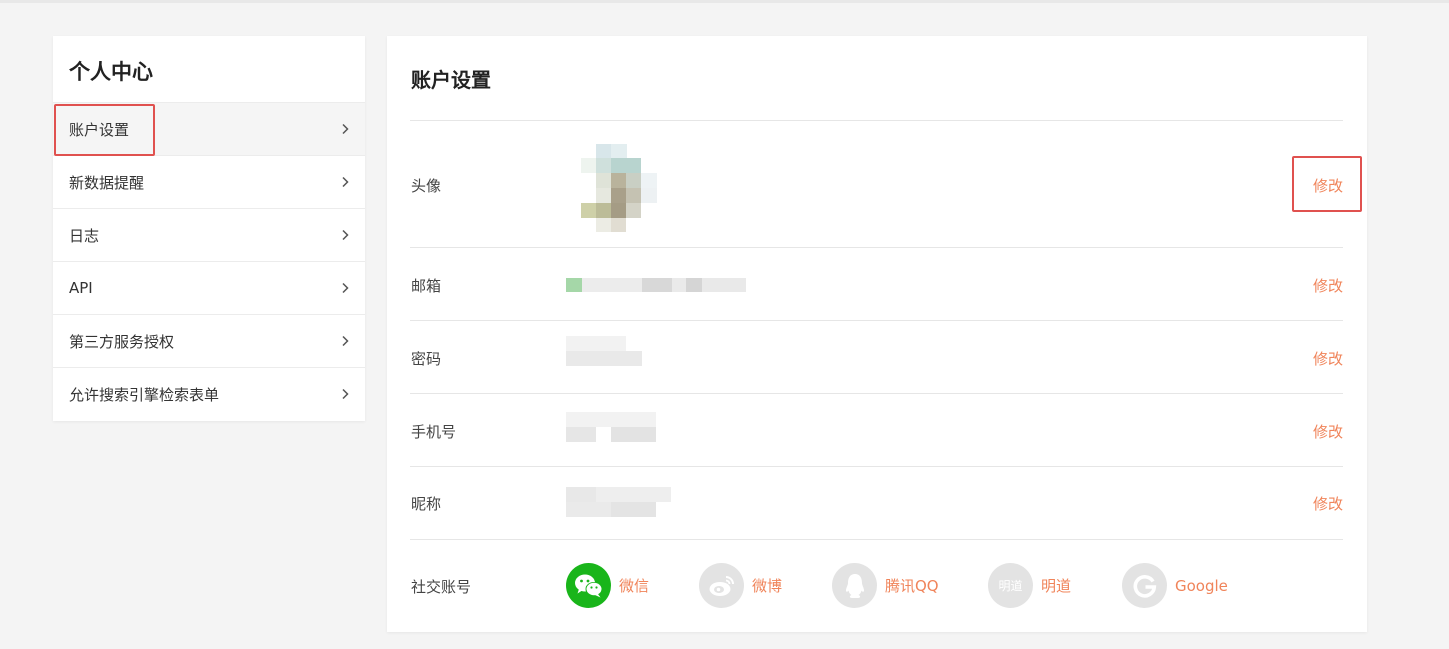 This screenshot has height=649, width=1449. What do you see at coordinates (122, 341) in the screenshot?
I see `sidebar-item-label: 第三方服务授权` at bounding box center [122, 341].